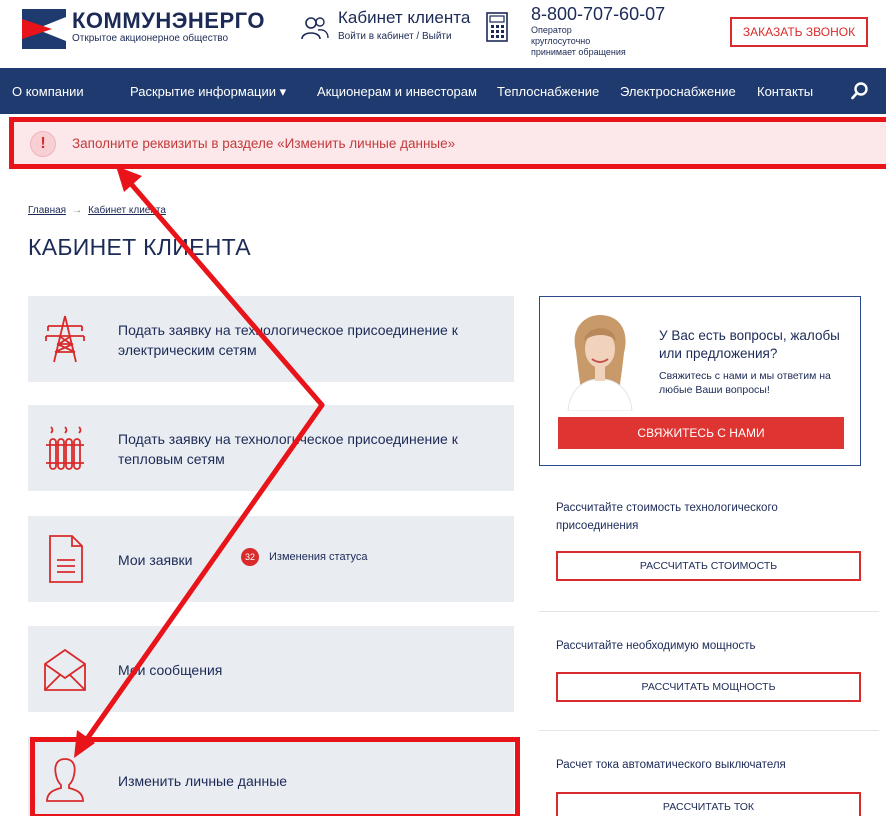  I want to click on card-my-messages: Мои сообщения, so click(271, 669).